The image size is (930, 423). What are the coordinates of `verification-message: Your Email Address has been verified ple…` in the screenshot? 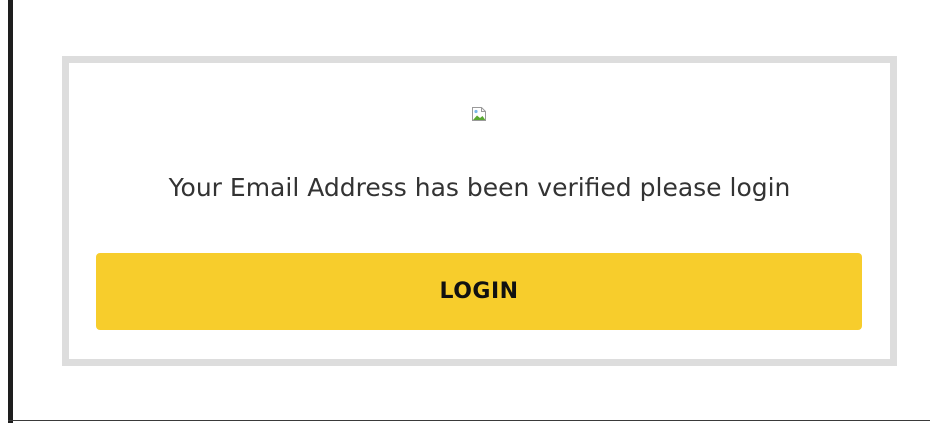 It's located at (479, 187).